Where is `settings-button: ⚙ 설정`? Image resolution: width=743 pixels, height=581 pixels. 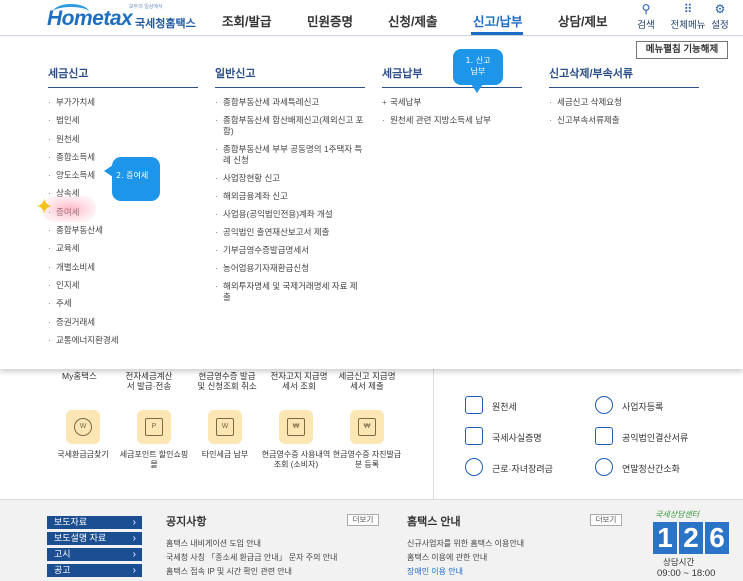
settings-button: ⚙ 설정 is located at coordinates (720, 16).